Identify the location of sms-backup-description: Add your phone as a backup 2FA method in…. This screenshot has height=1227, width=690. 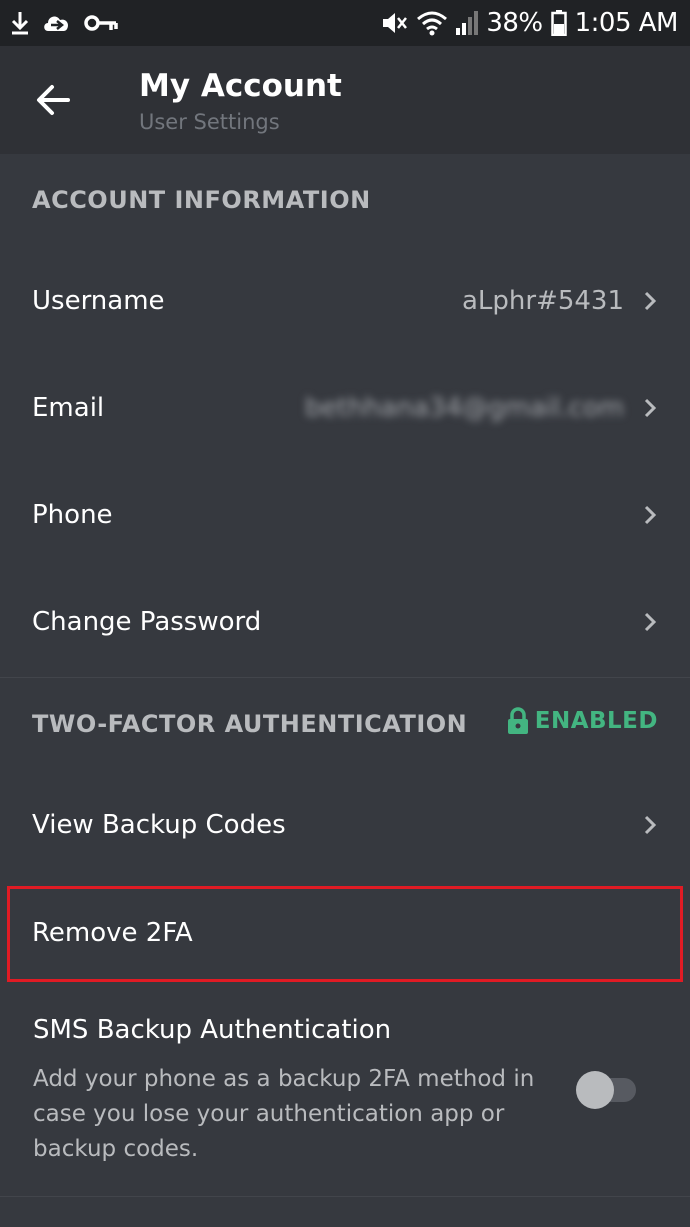
(284, 1114).